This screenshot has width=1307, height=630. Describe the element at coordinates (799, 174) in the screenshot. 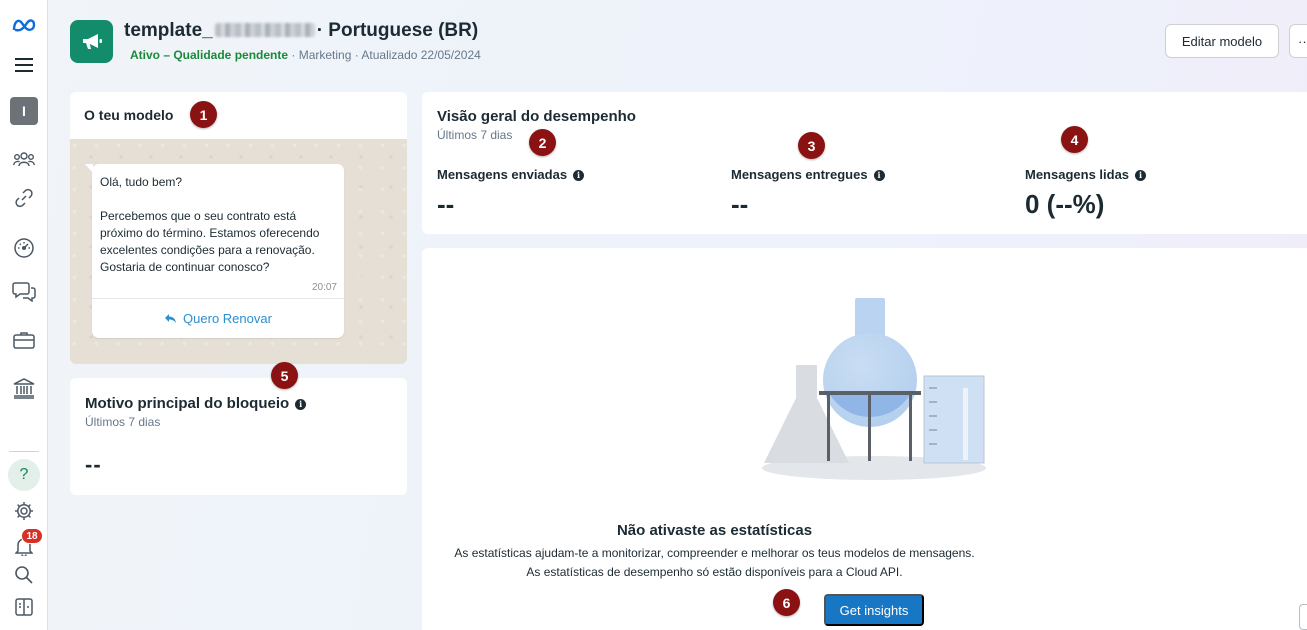

I see `metric-delivered-label-text: Mensagens entregues` at that location.